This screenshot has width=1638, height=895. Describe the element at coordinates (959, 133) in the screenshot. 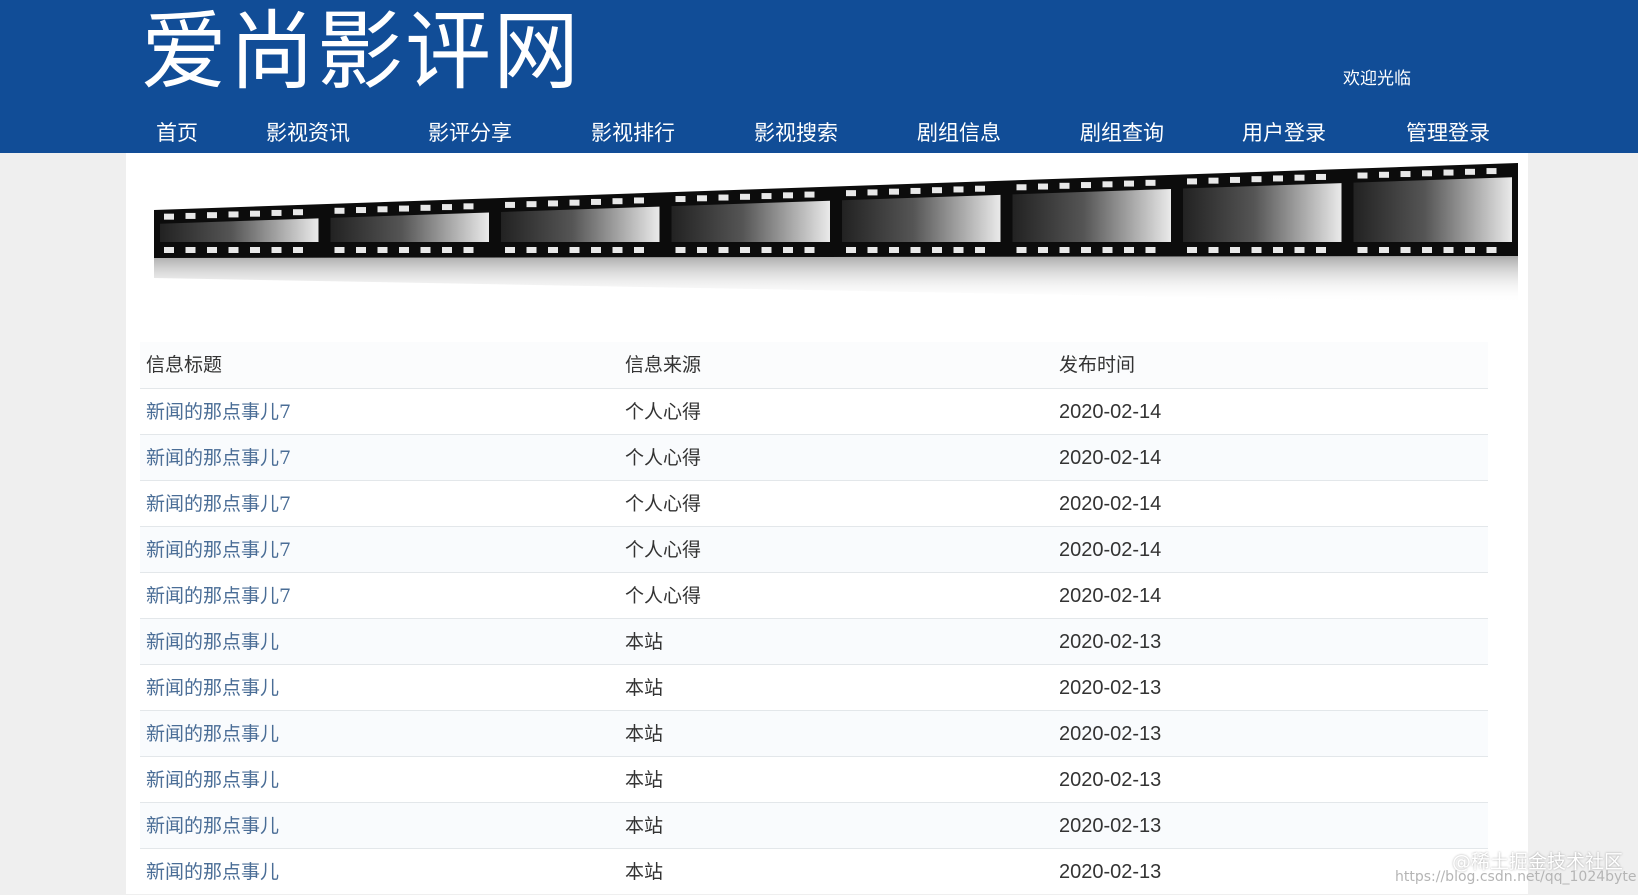

I see `nav-crew-info: 剧组信息` at that location.